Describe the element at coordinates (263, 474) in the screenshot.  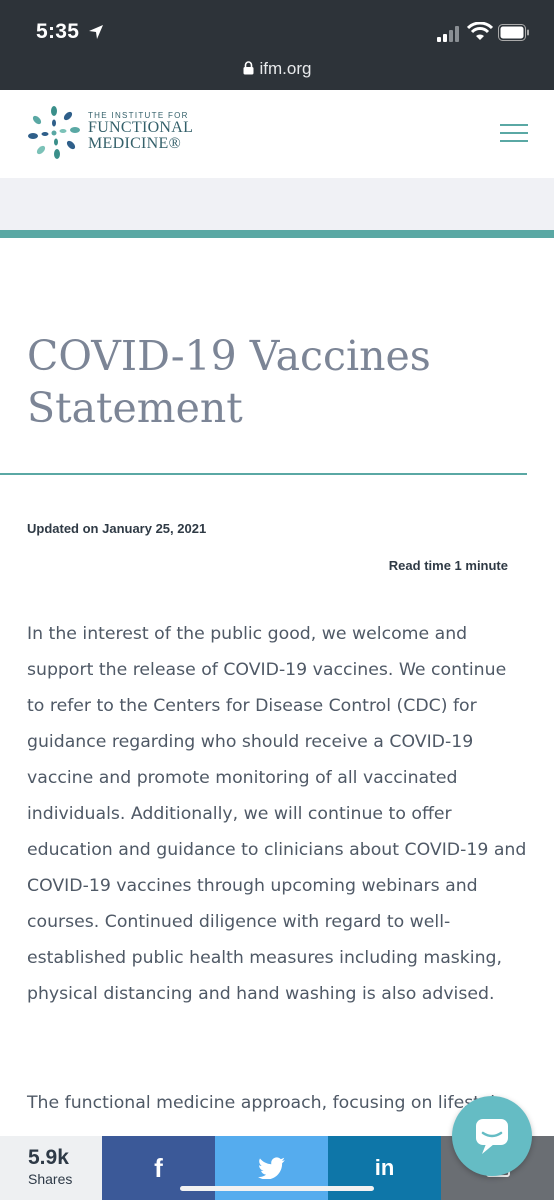
I see `title-underline` at that location.